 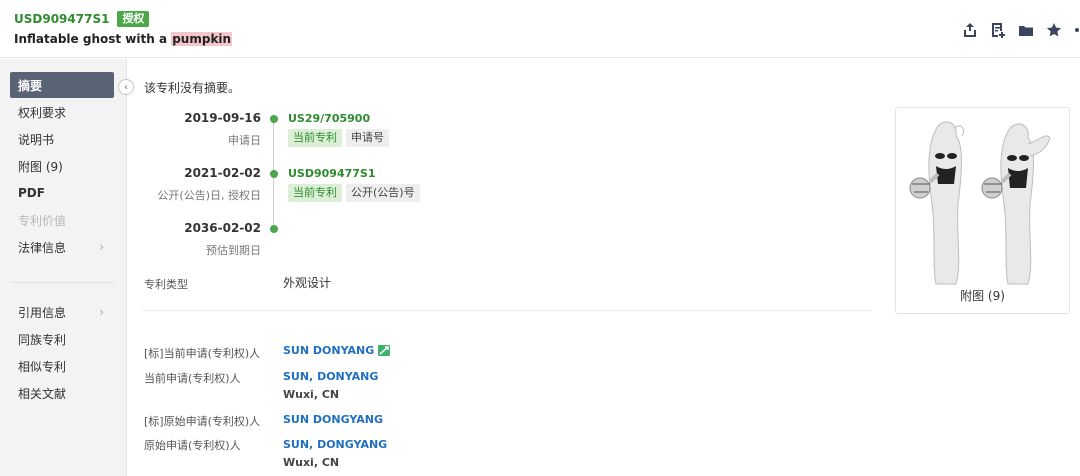 What do you see at coordinates (62, 193) in the screenshot?
I see `sidebar-item-pdf: PDF` at bounding box center [62, 193].